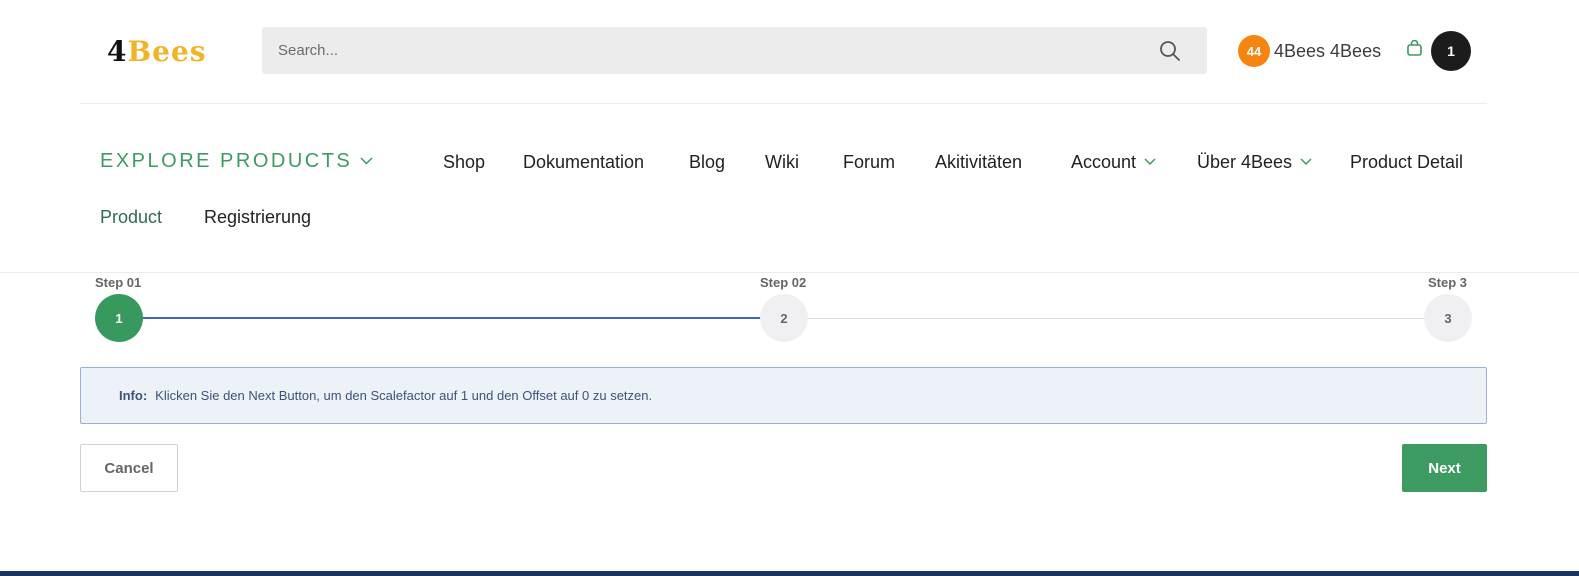 The width and height of the screenshot is (1579, 576). I want to click on nav-item-registrierung: Registrierung, so click(257, 217).